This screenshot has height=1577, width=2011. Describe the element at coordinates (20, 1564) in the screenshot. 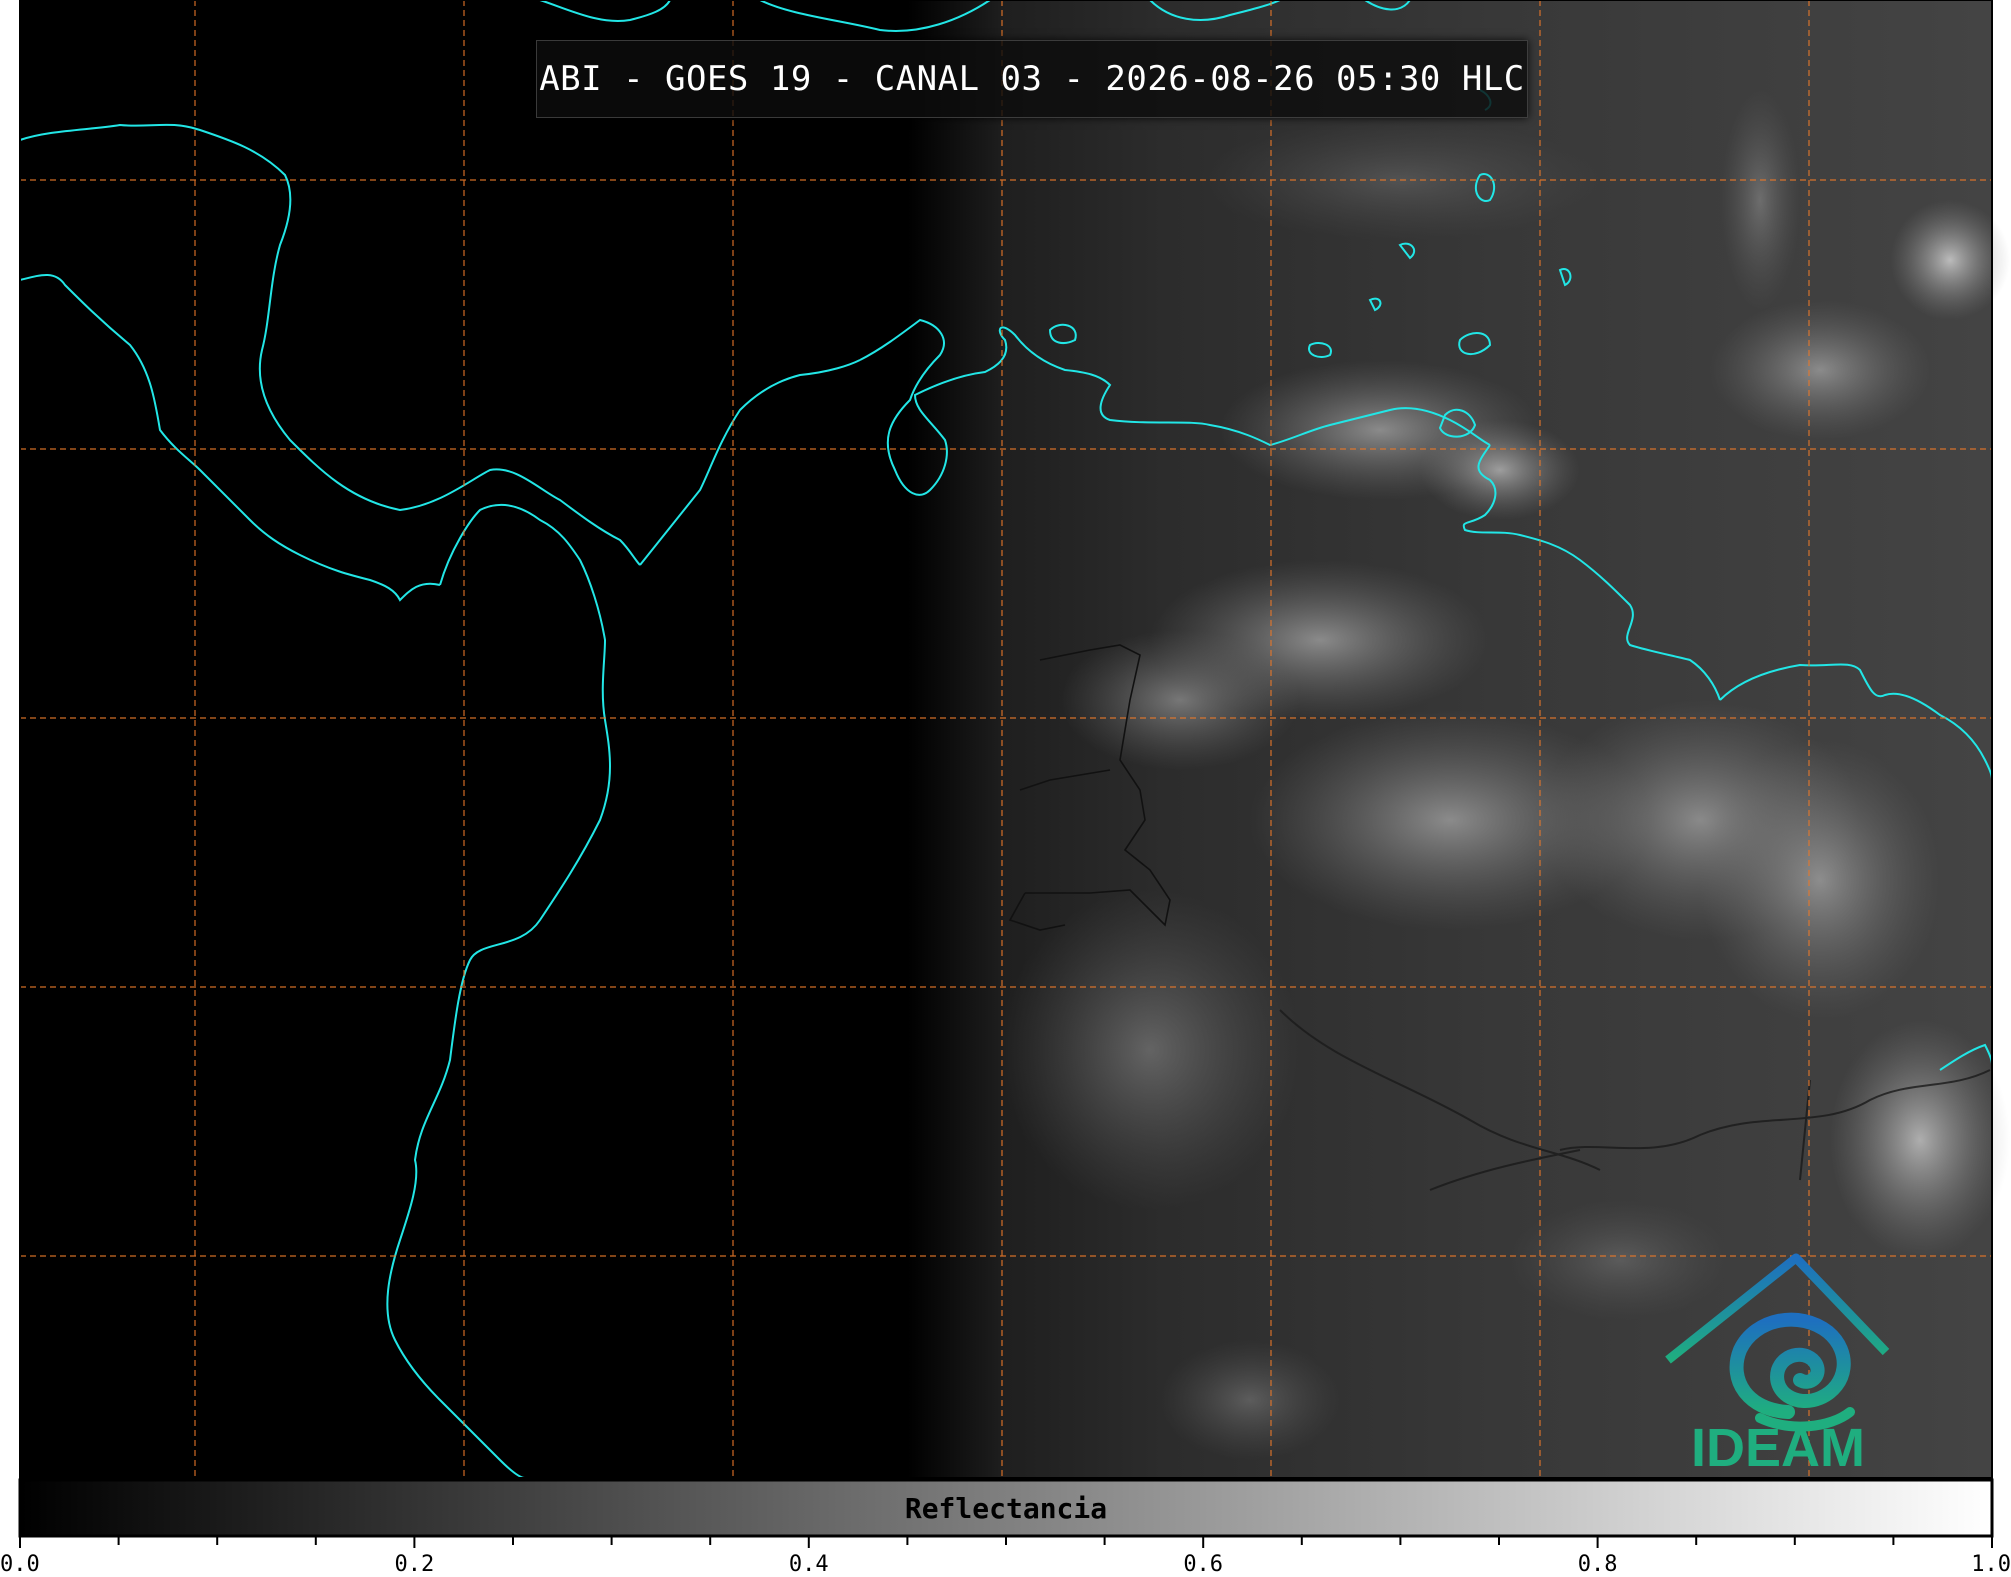

I see `colorbar-tick-label: 0.0` at that location.